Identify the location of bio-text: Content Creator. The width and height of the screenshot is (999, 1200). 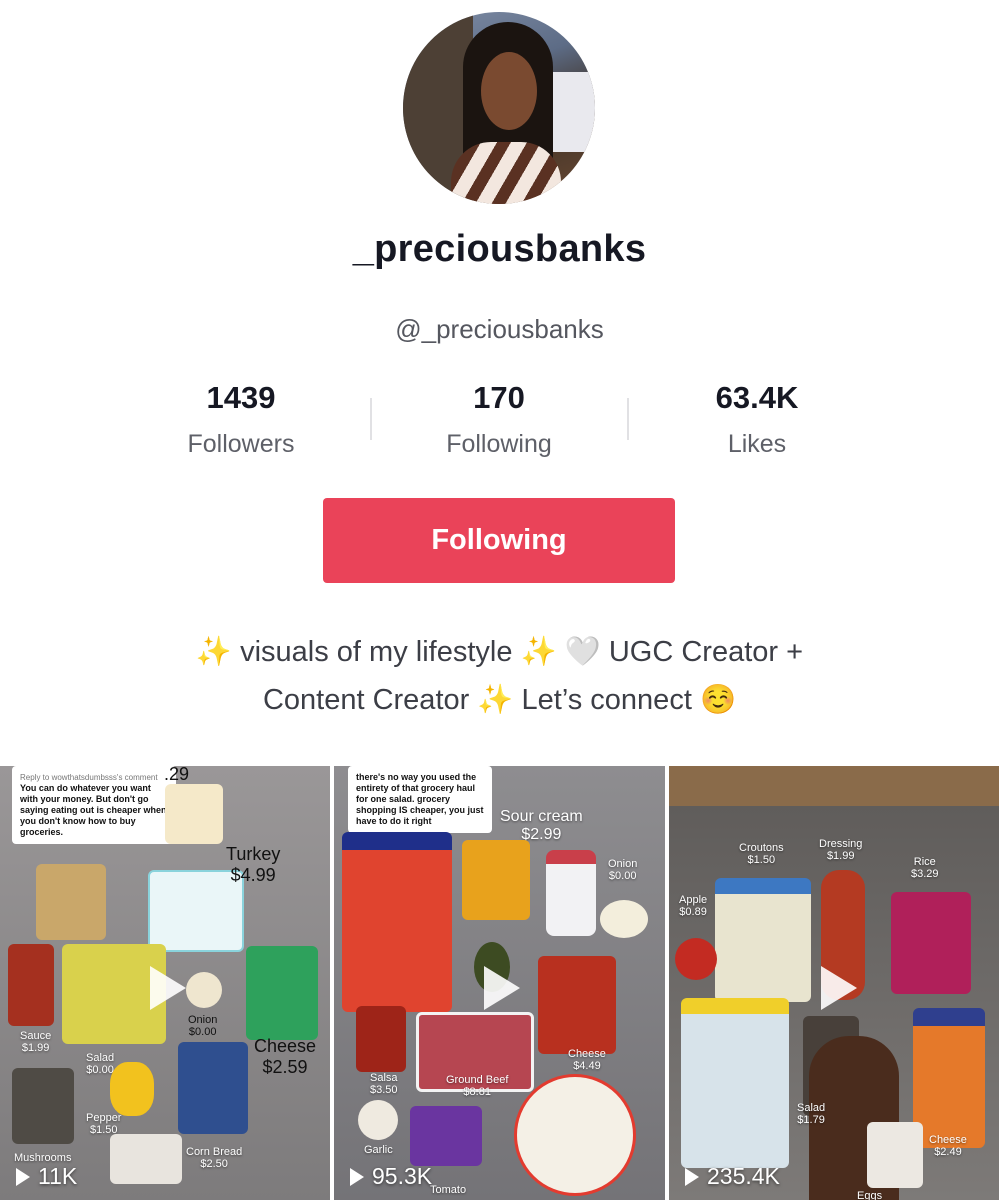
(370, 700).